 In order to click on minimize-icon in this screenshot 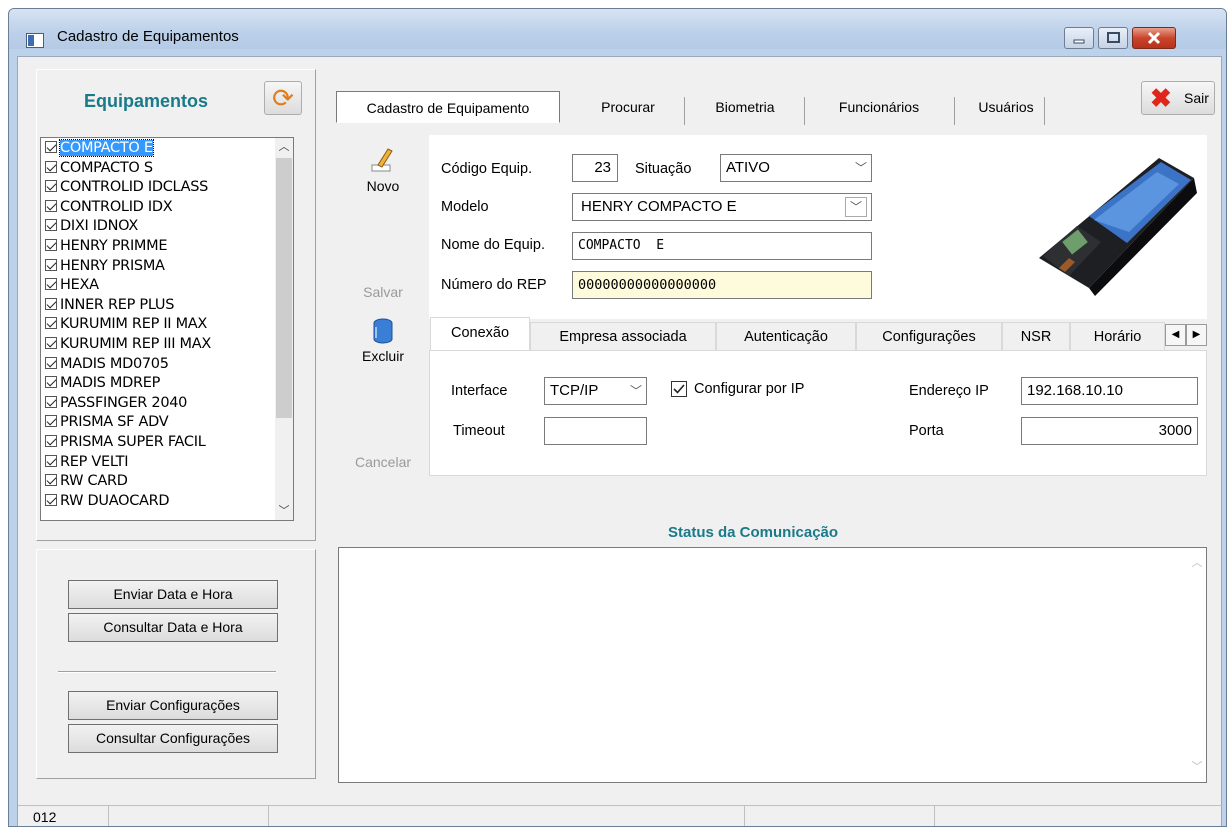, I will do `click(1079, 41)`.